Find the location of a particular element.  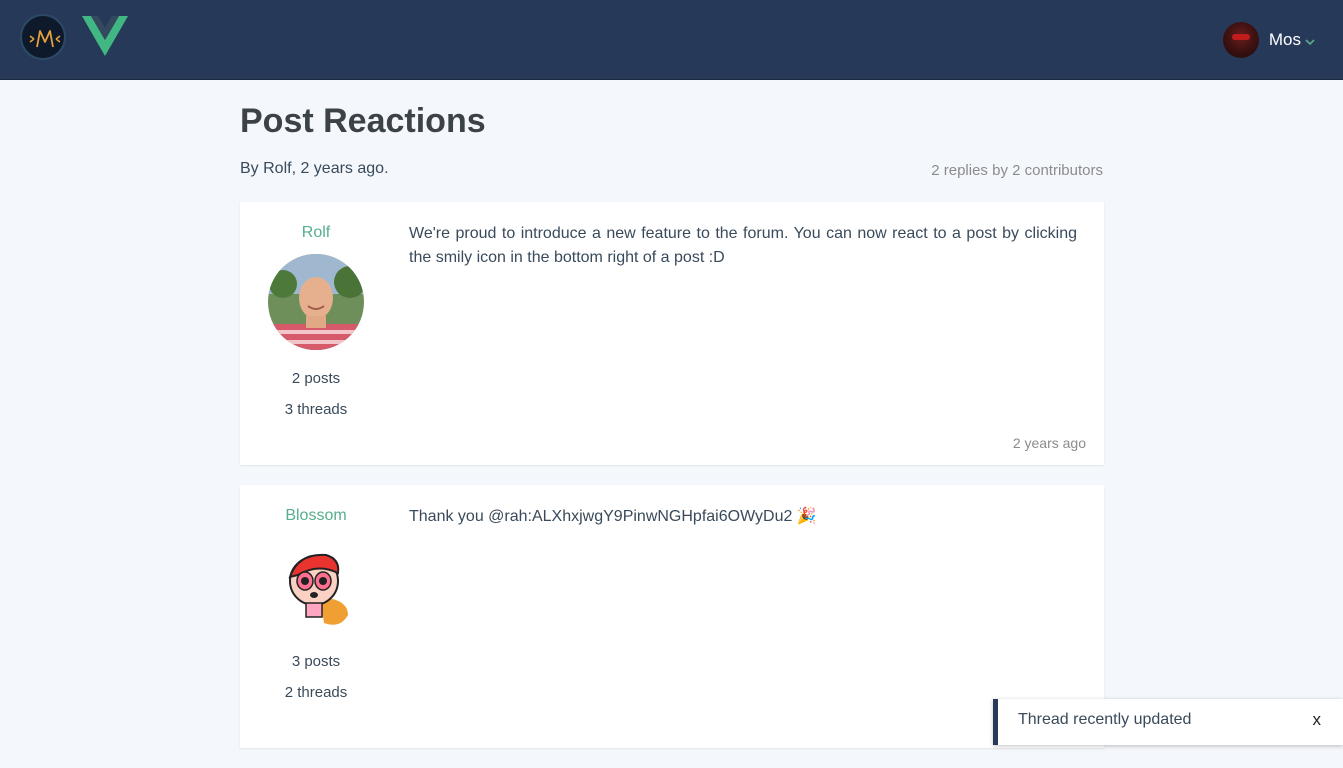

author-name-link: Blossom is located at coordinates (316, 516).